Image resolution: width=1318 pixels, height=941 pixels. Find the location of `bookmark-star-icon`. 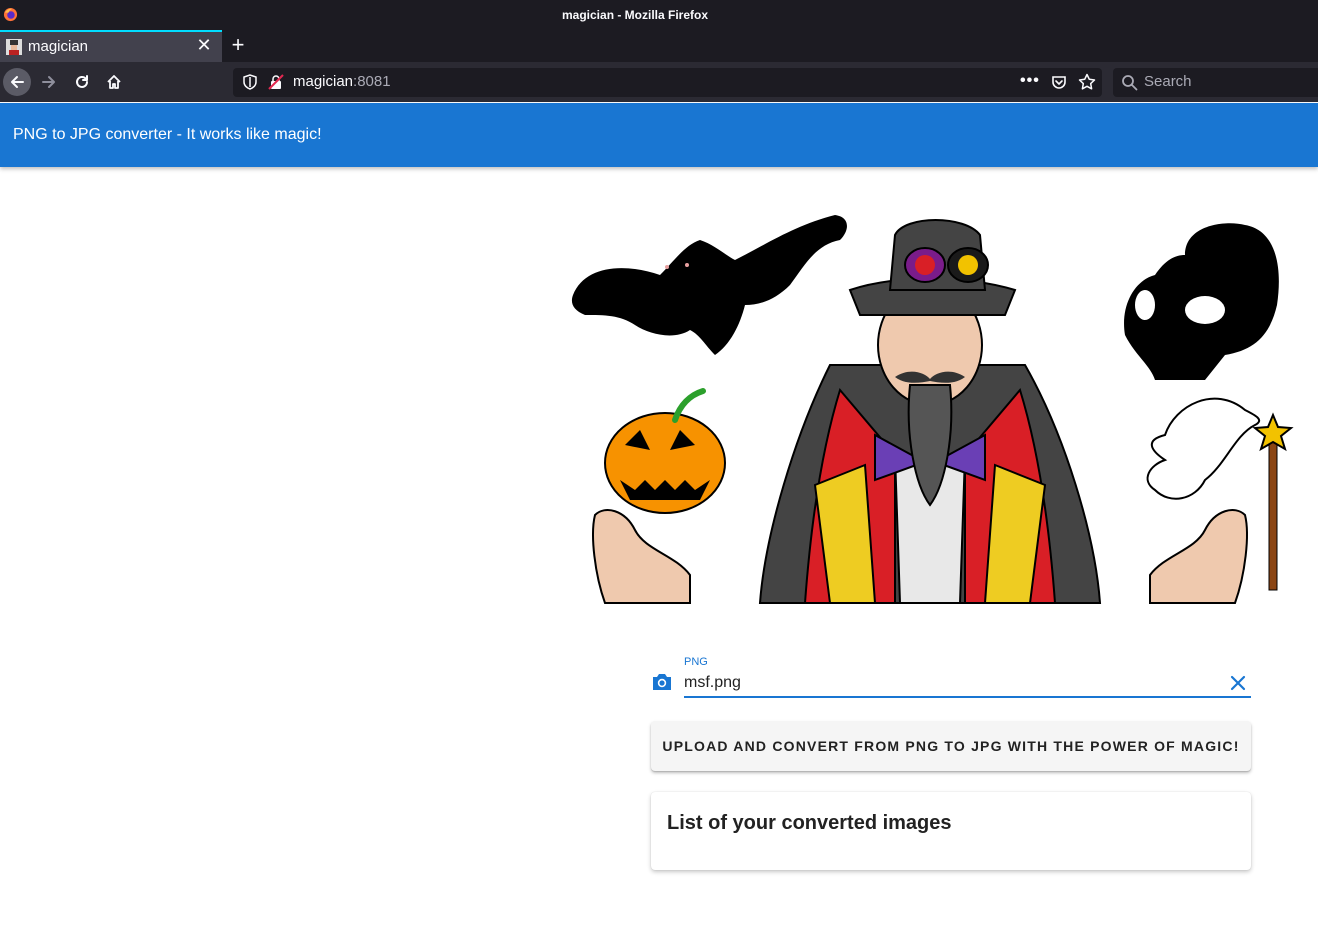

bookmark-star-icon is located at coordinates (1087, 82).